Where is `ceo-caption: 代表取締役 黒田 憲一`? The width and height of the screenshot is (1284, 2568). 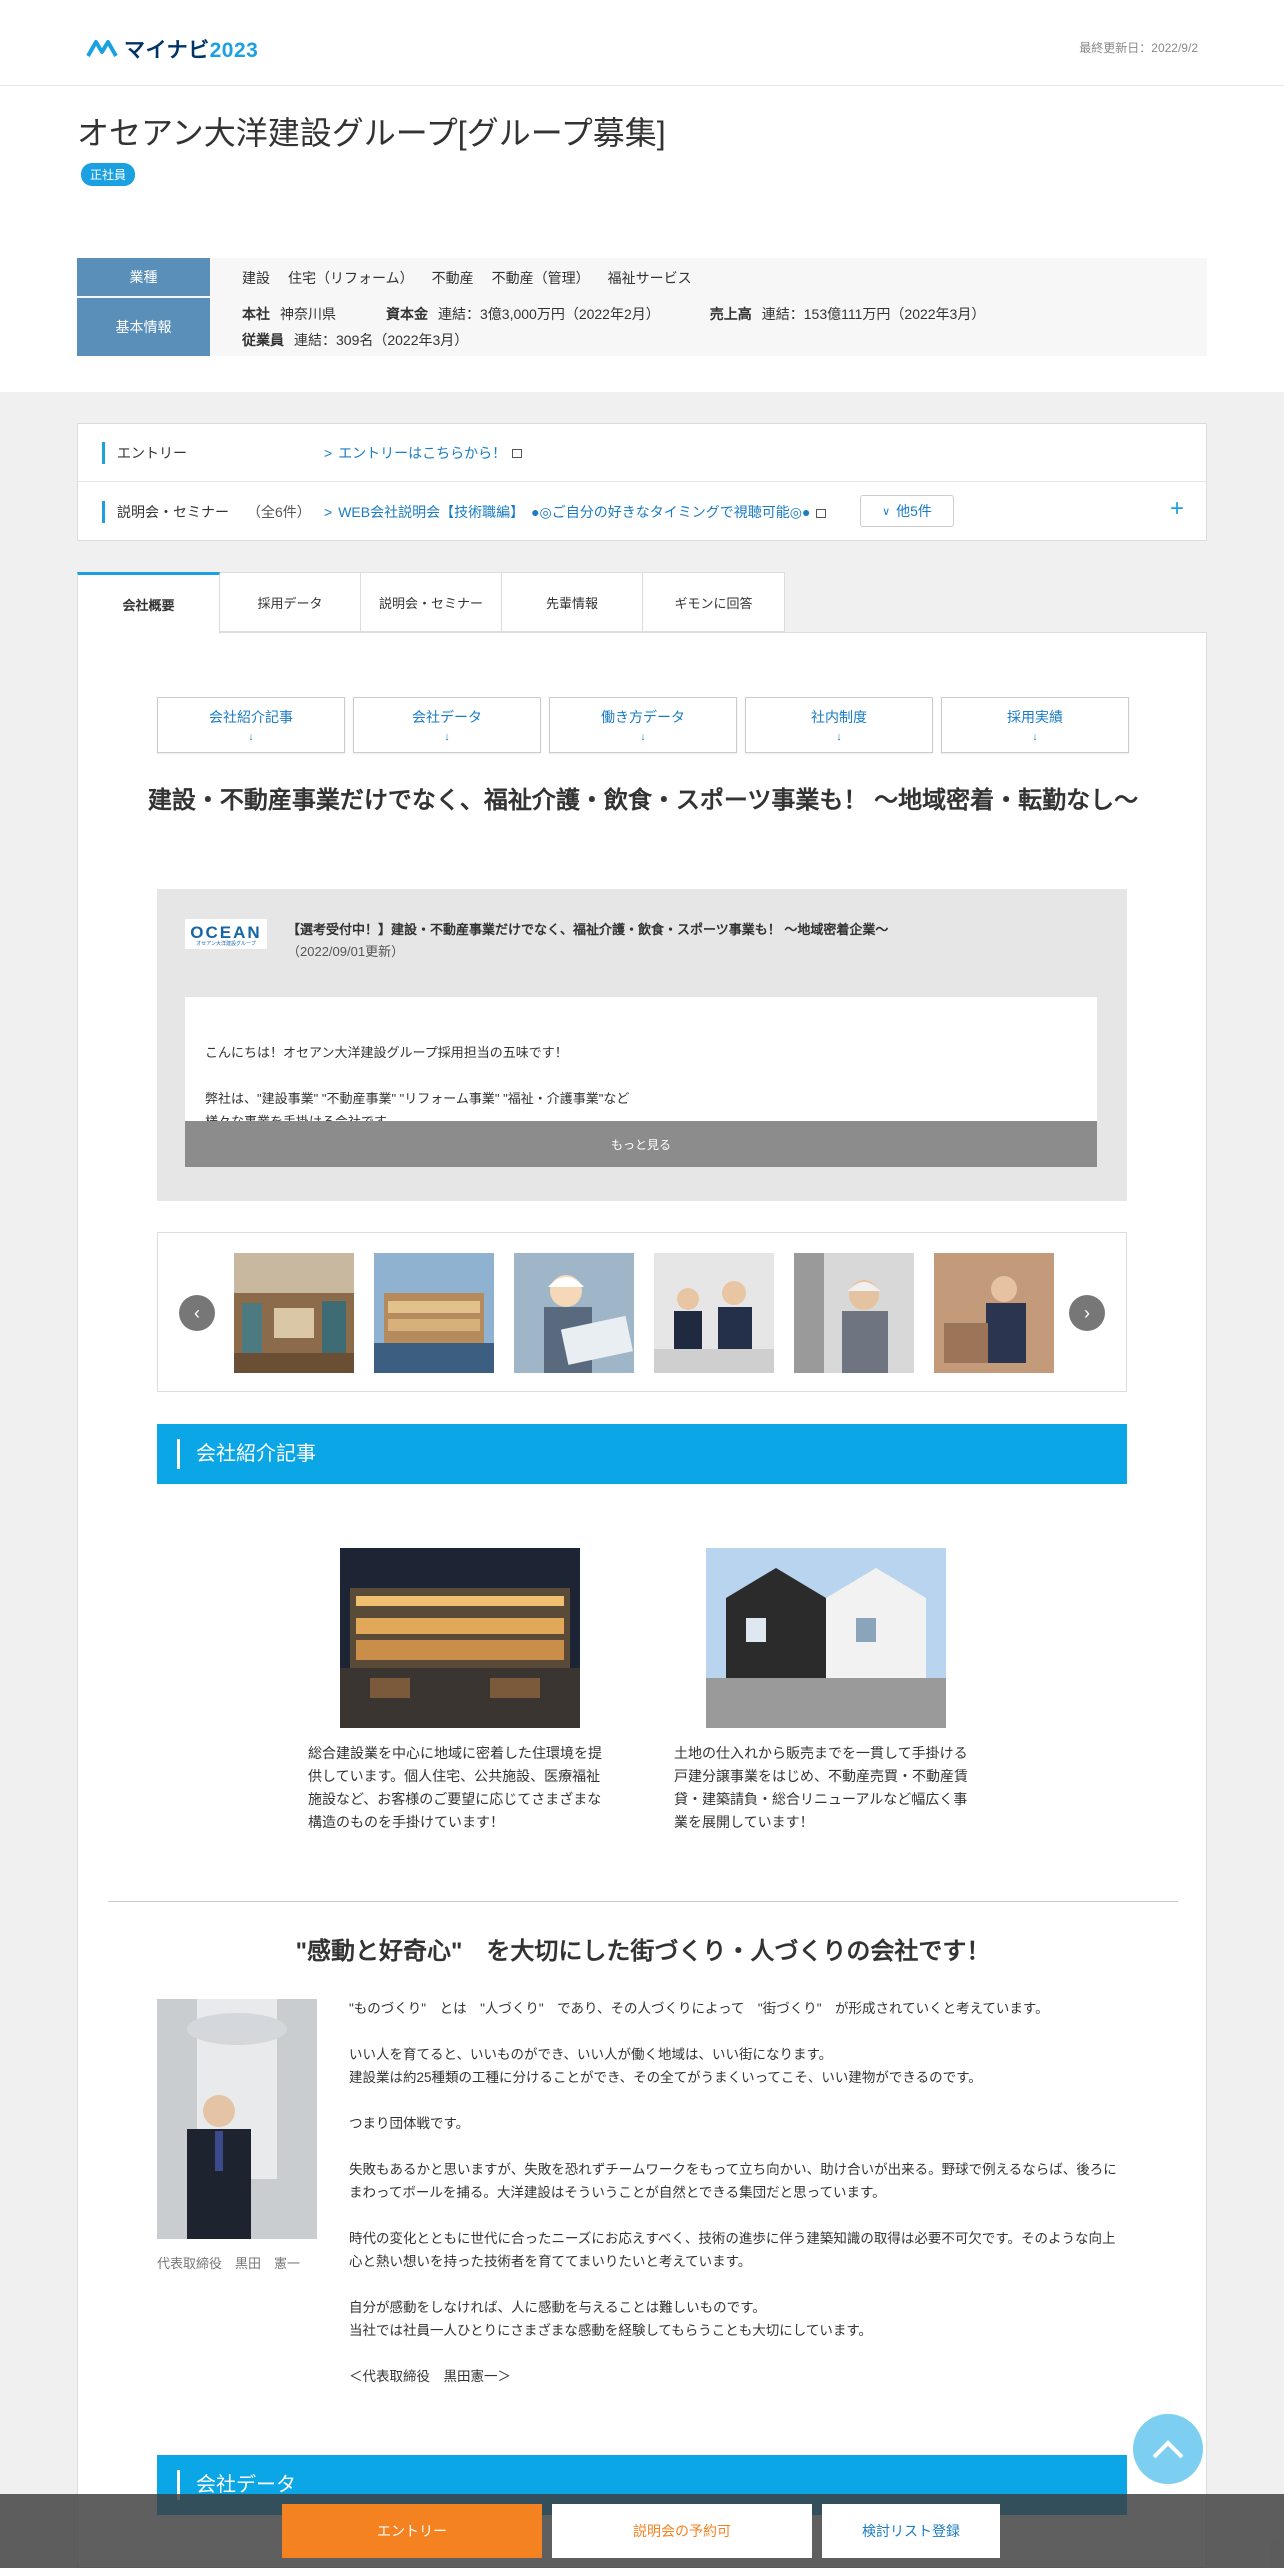 ceo-caption: 代表取締役 黒田 憲一 is located at coordinates (229, 2263).